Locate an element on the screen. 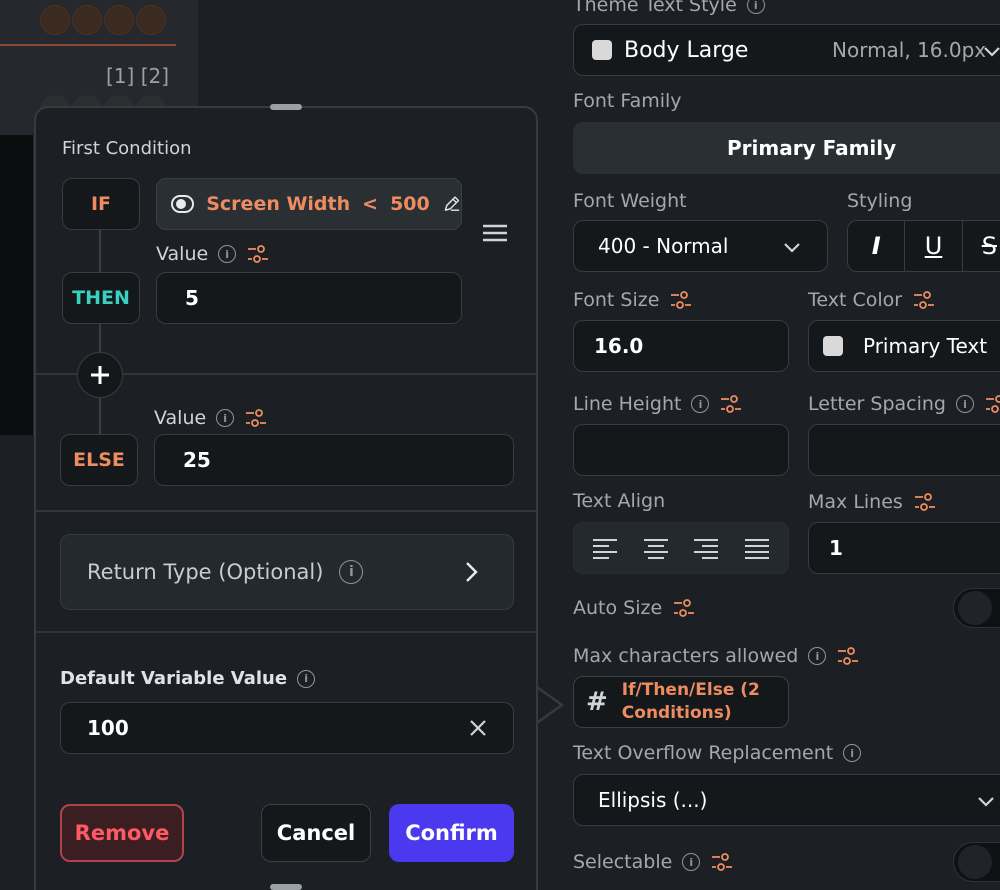 Image resolution: width=1000 pixels, height=890 pixels. align-center-icon is located at coordinates (656, 548).